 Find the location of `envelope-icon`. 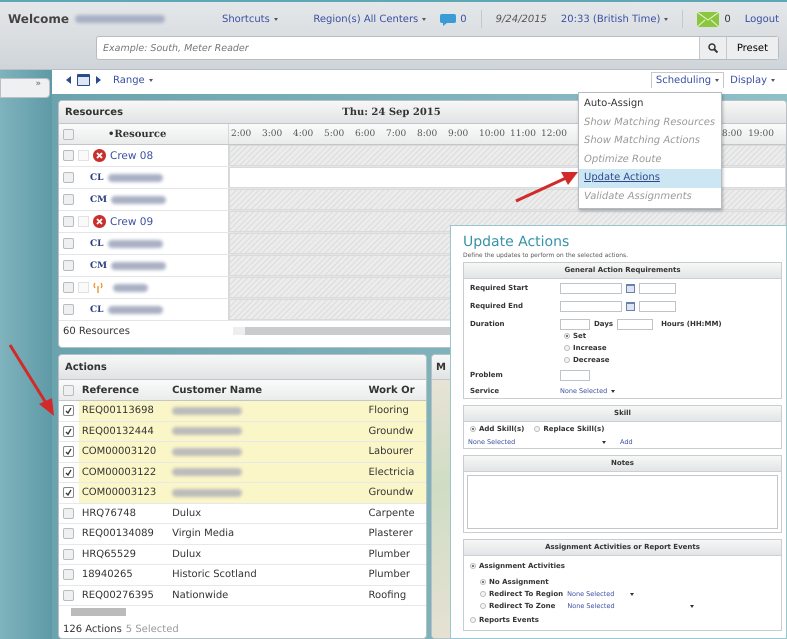

envelope-icon is located at coordinates (708, 19).